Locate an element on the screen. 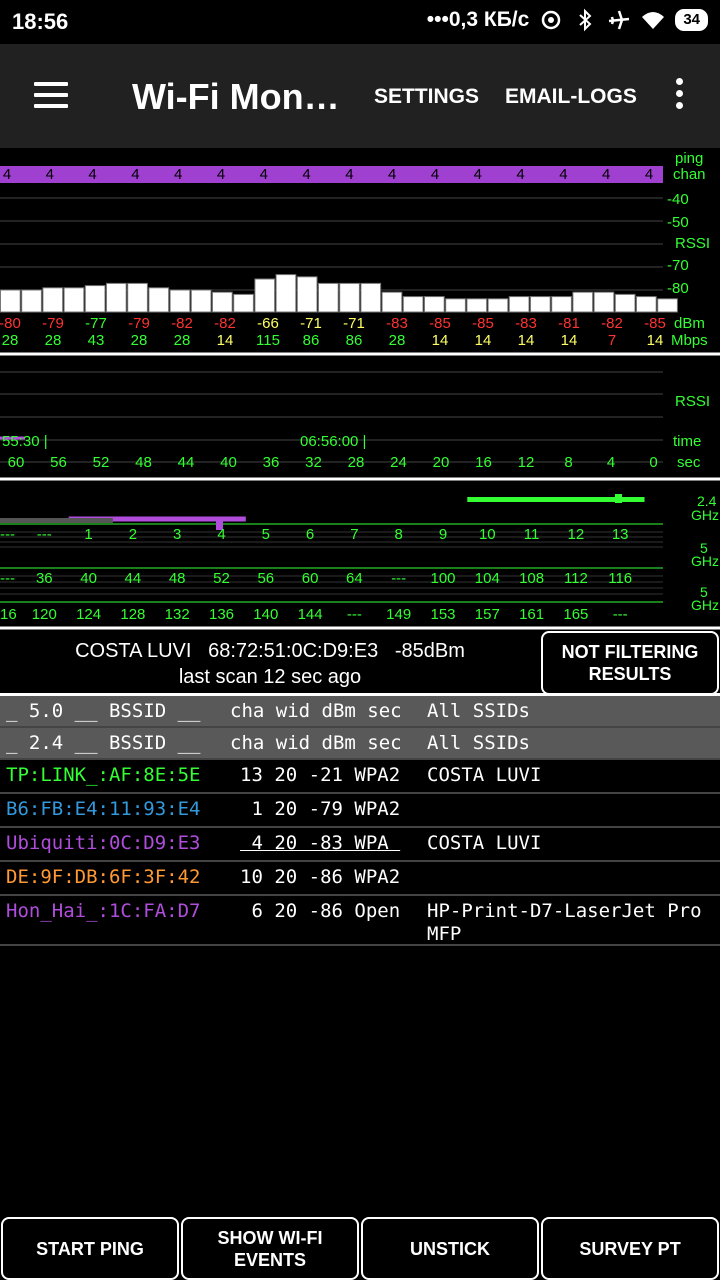 Image resolution: width=720 pixels, height=1280 pixels. start-ping-button: START PING is located at coordinates (90, 1248).